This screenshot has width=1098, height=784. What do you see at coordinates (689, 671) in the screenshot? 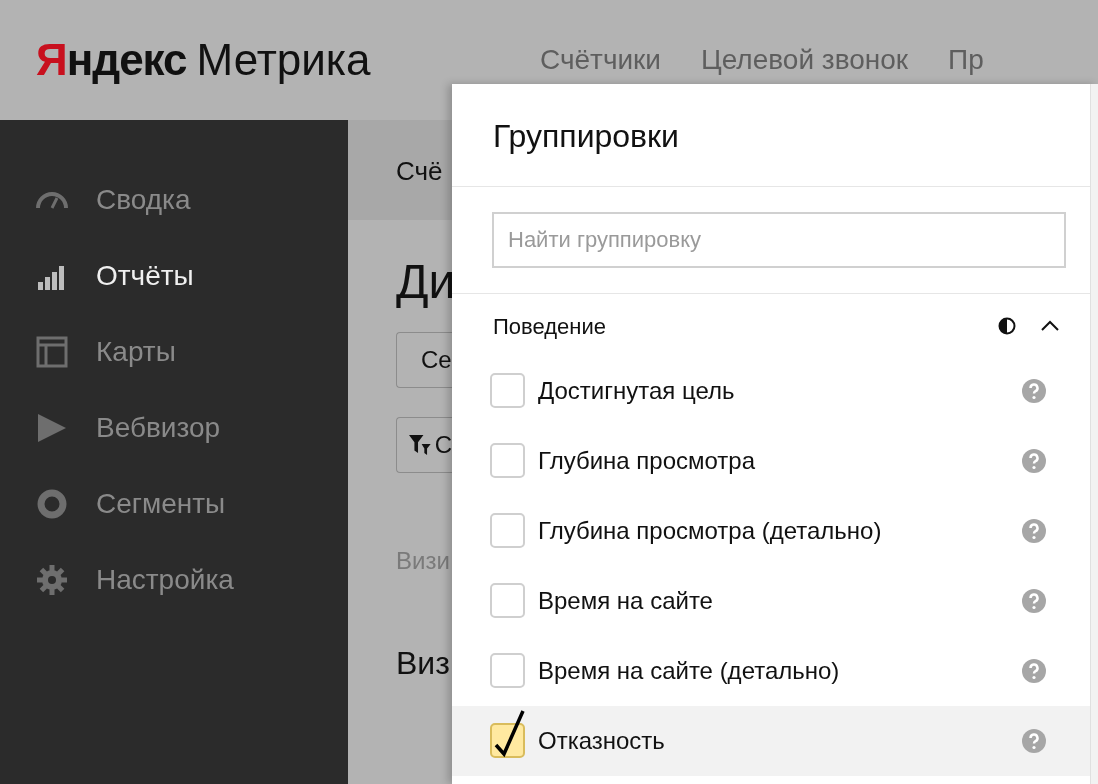
I see `grouping-label: Время на сайте (детально)` at bounding box center [689, 671].